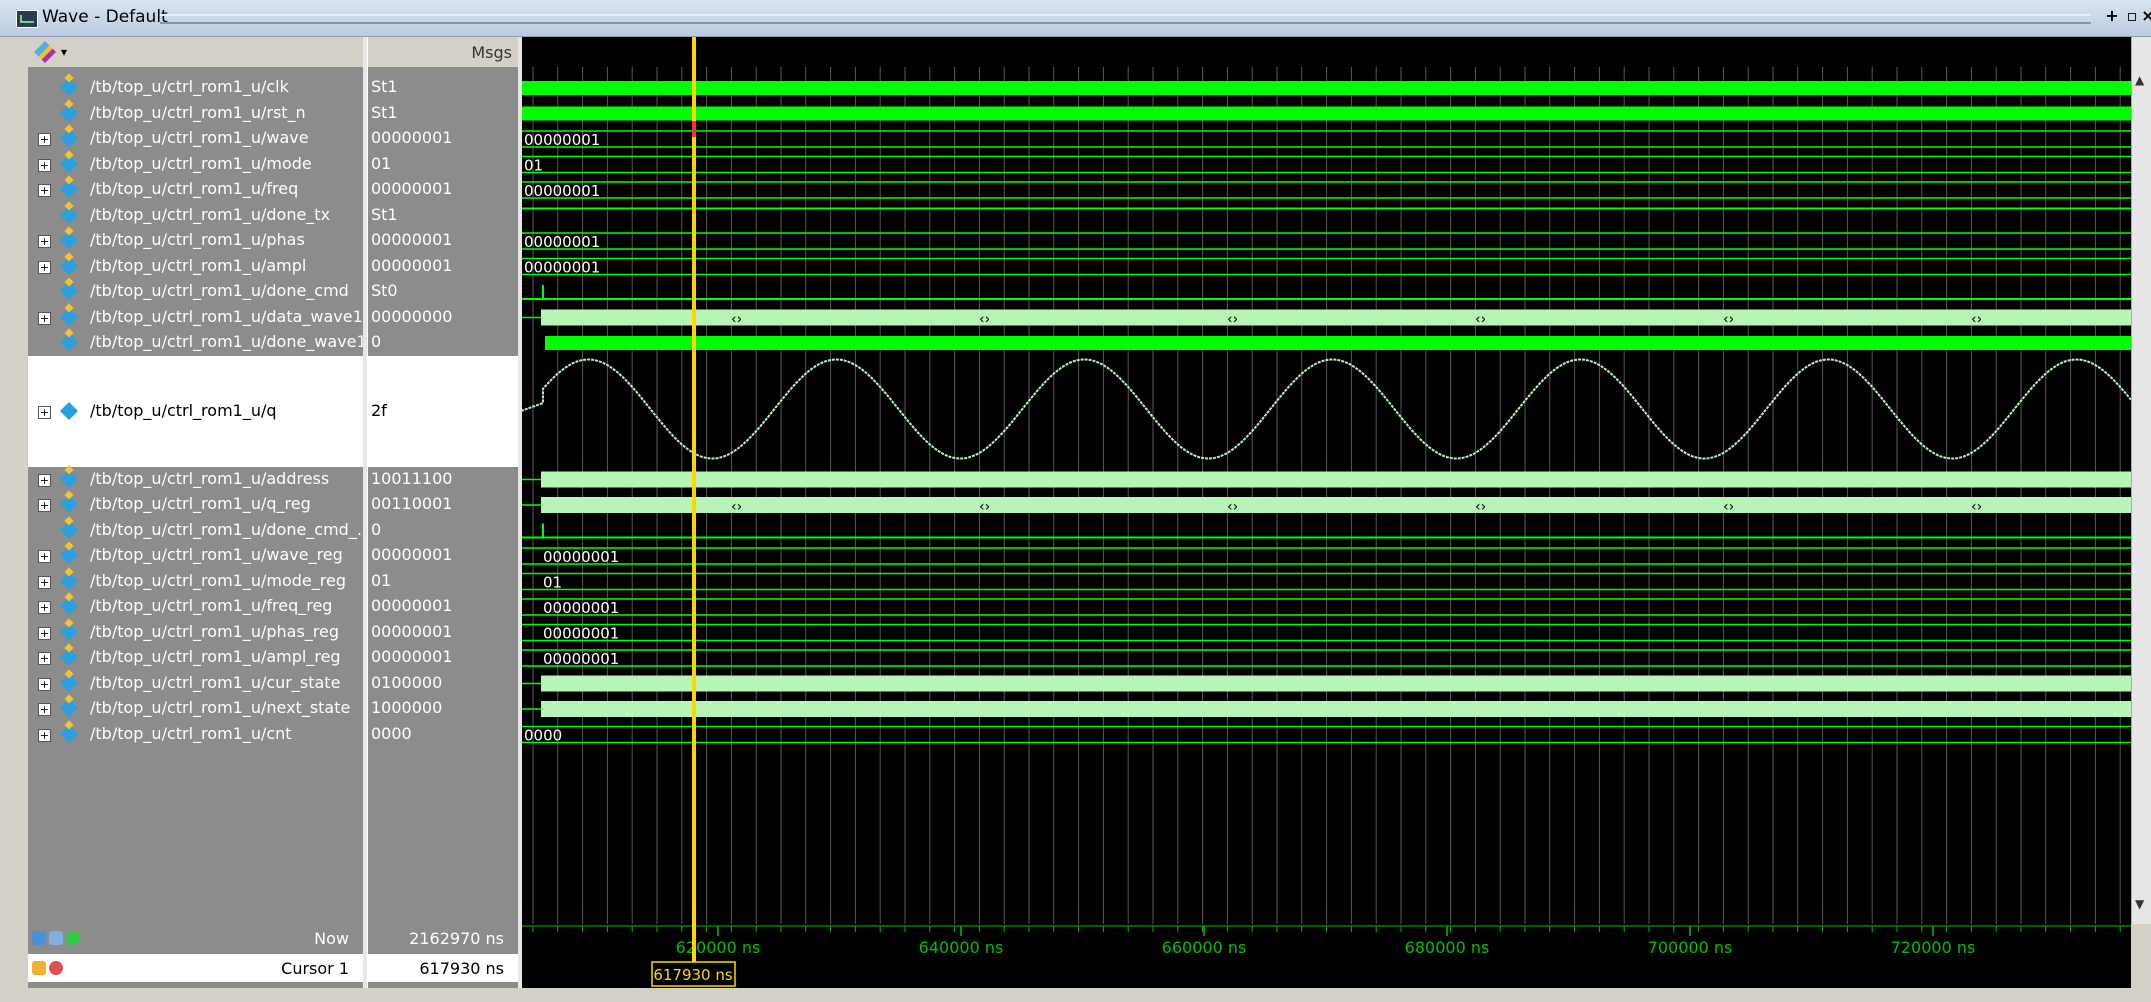 This screenshot has width=2151, height=1002. What do you see at coordinates (45, 52) in the screenshot?
I see `wave-style-icon` at bounding box center [45, 52].